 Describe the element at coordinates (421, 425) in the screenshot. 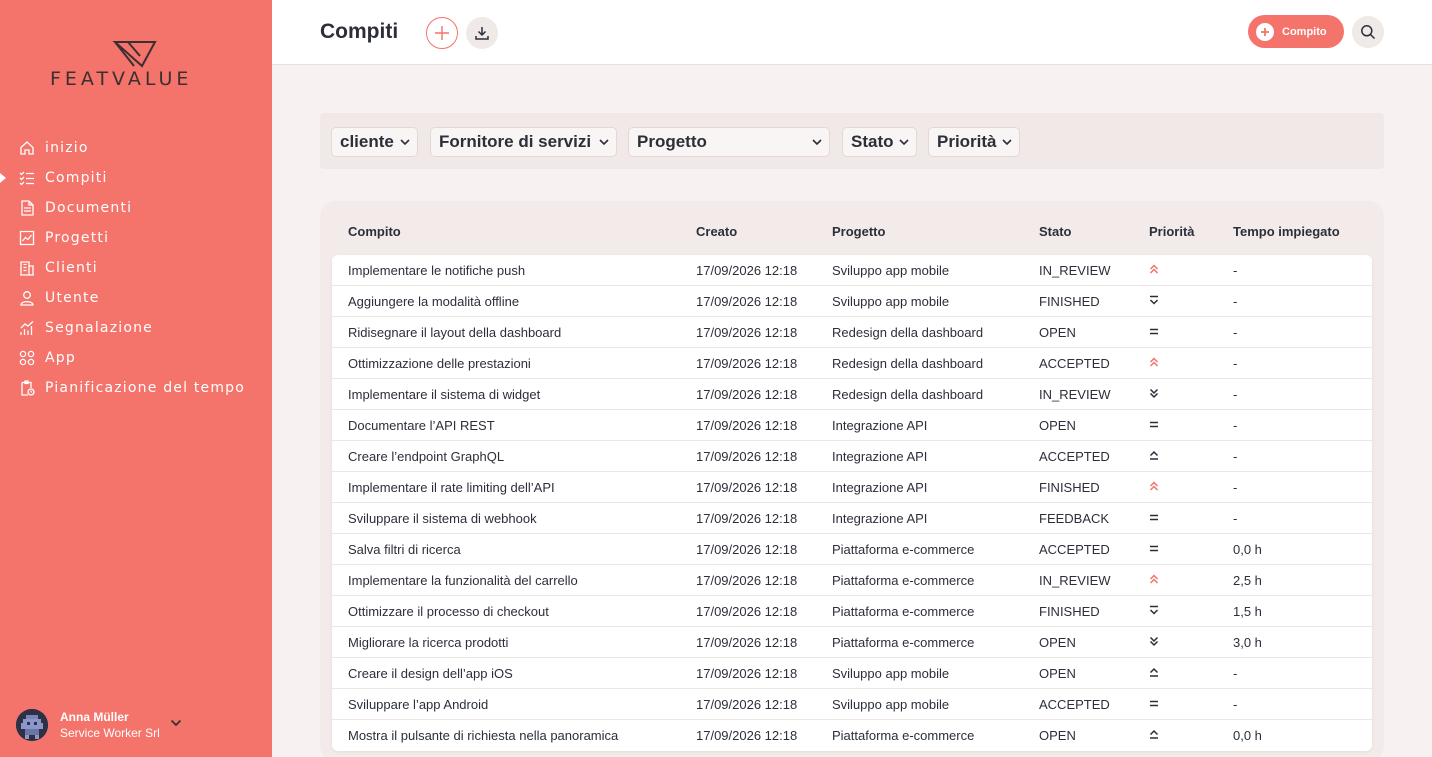

I see `task-name: Documentare l’API REST` at that location.